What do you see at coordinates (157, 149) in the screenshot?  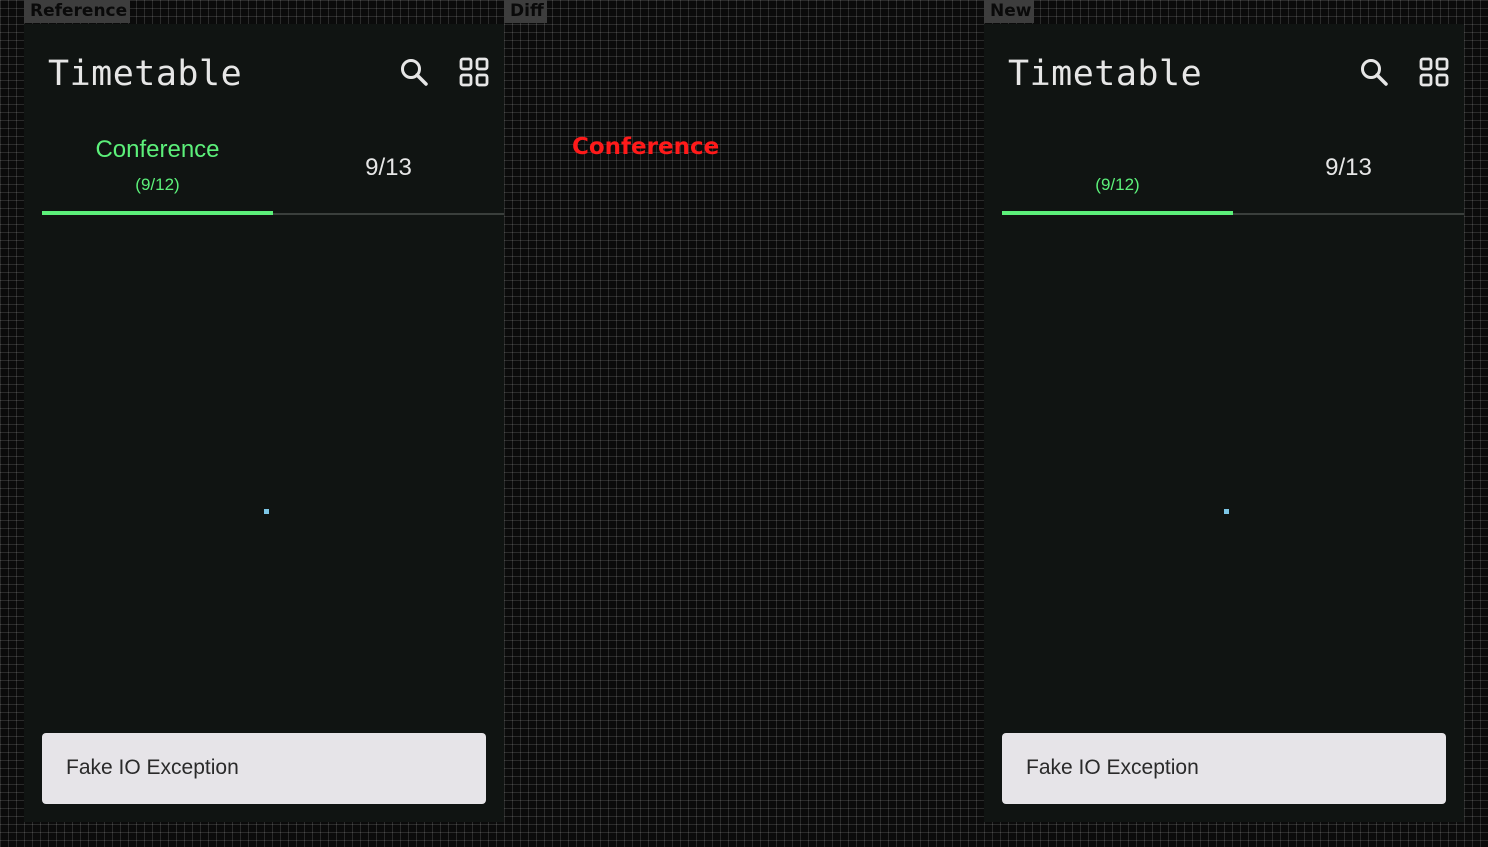 I see `tab-label: Conference` at bounding box center [157, 149].